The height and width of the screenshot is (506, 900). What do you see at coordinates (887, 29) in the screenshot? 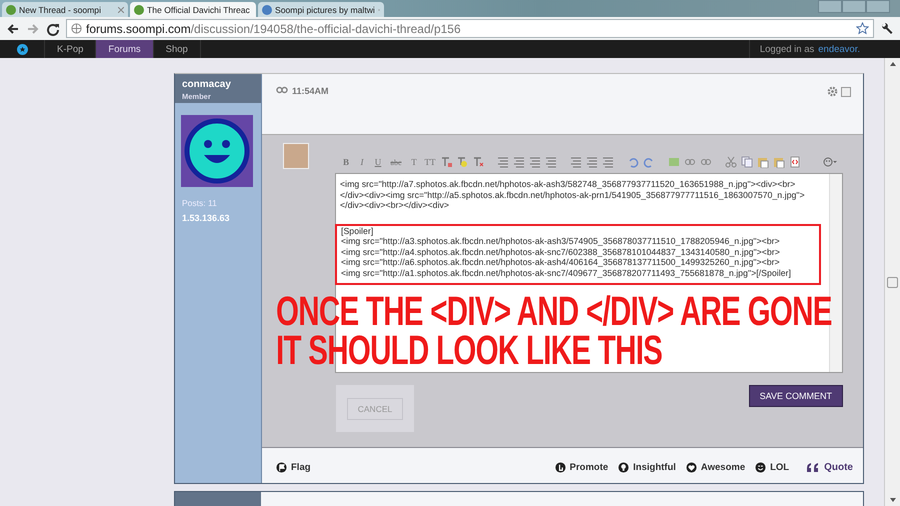
I see `wrench-icon` at bounding box center [887, 29].